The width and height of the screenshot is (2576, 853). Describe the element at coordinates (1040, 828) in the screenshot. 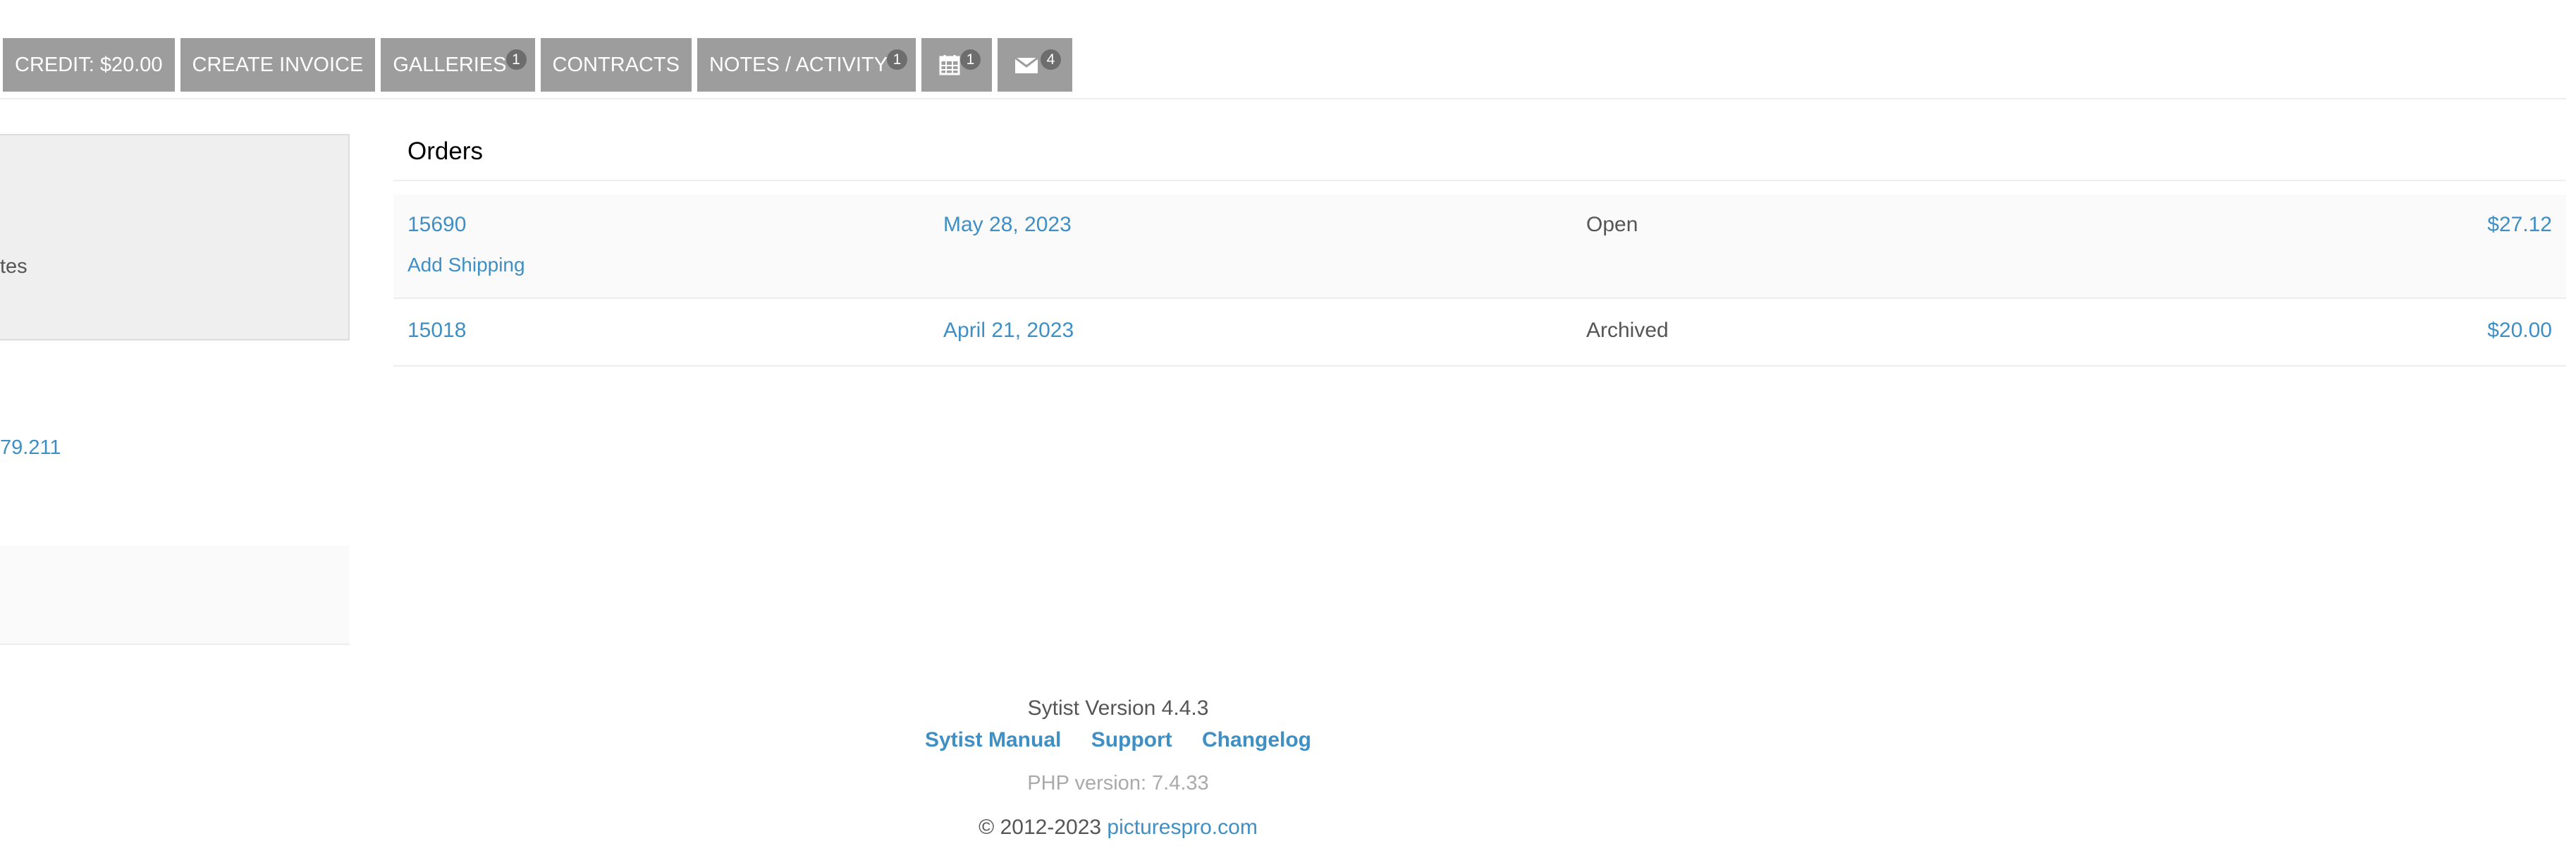

I see `copyright-text: © 2012-2023` at that location.